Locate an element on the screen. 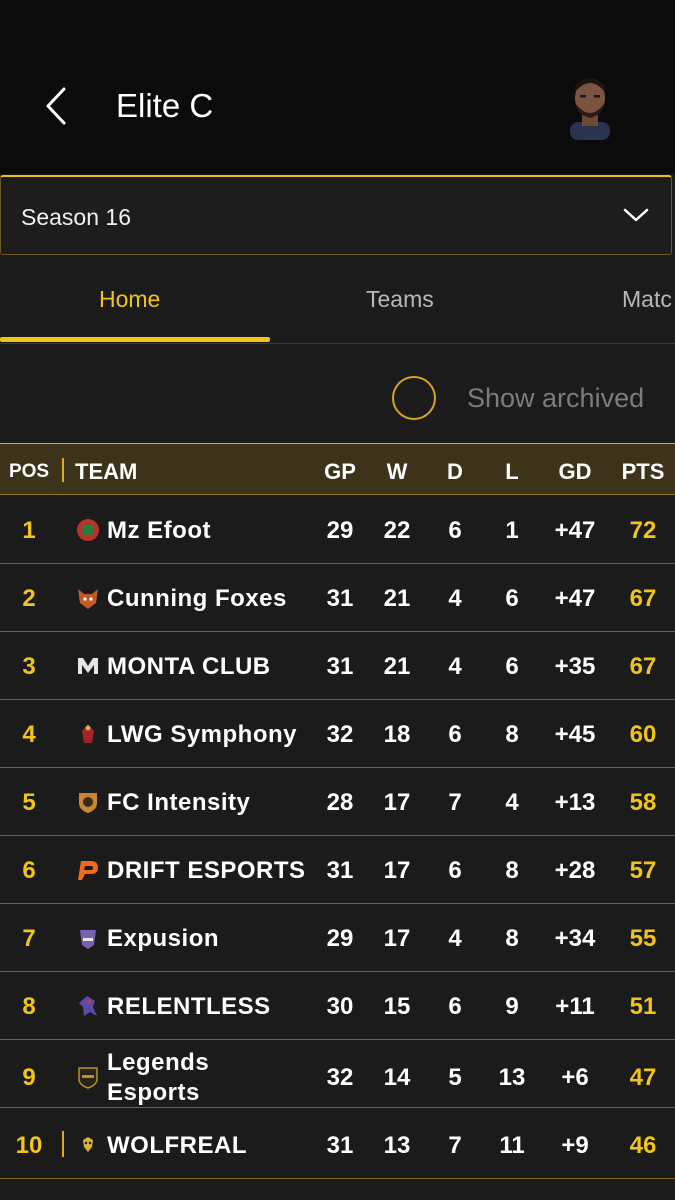  column-header-gp: GP is located at coordinates (340, 471).